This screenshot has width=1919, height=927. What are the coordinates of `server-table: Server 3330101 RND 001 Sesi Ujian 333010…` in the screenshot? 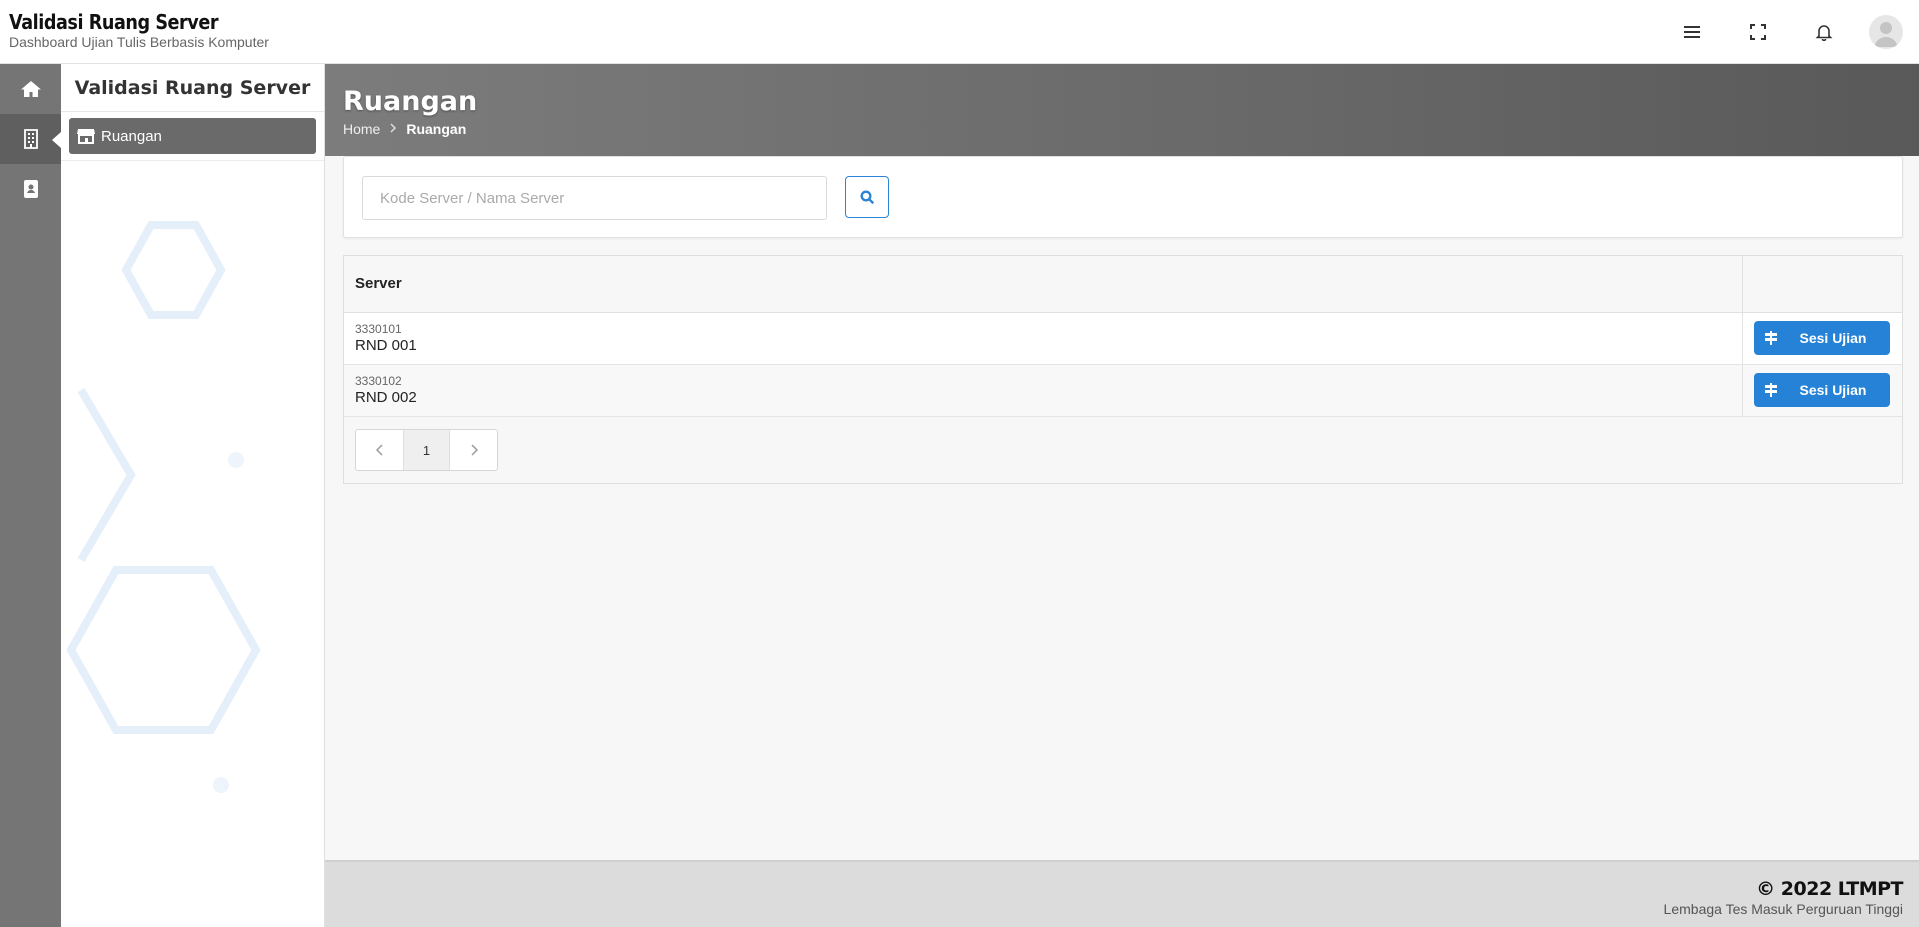 It's located at (1123, 336).